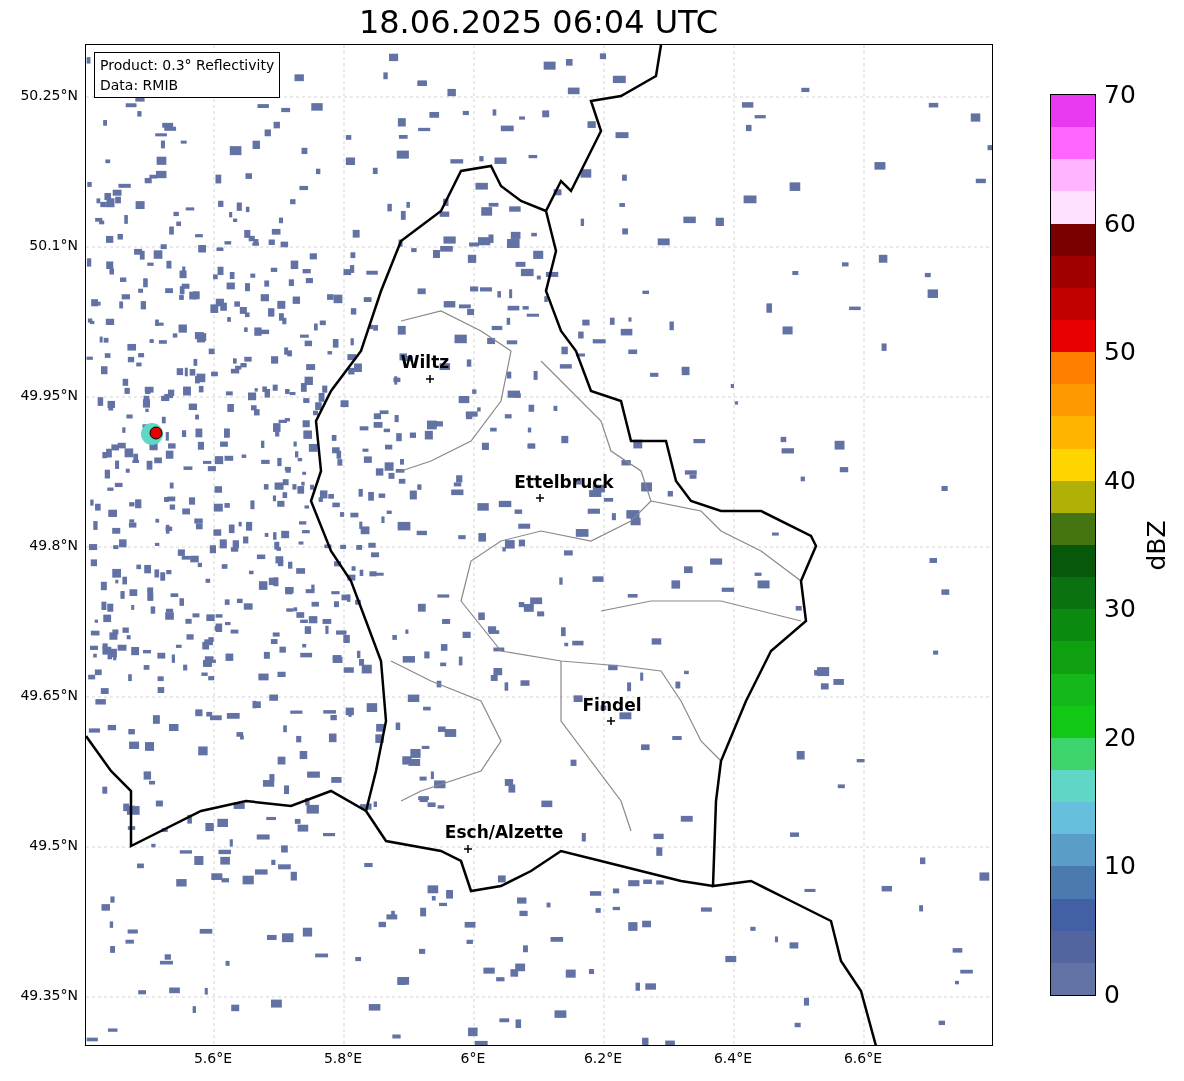  I want to click on city-label: Esch/Alzette, so click(504, 832).